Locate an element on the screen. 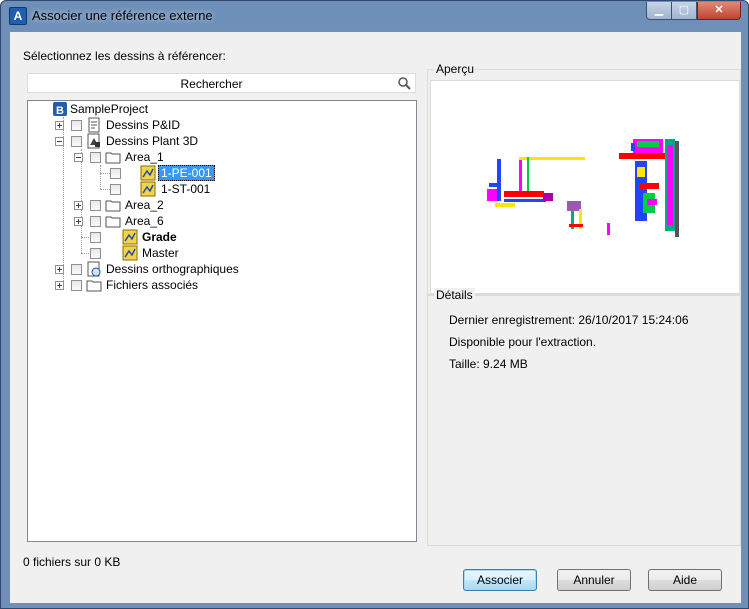  tree-label: Fichiers associés is located at coordinates (152, 285).